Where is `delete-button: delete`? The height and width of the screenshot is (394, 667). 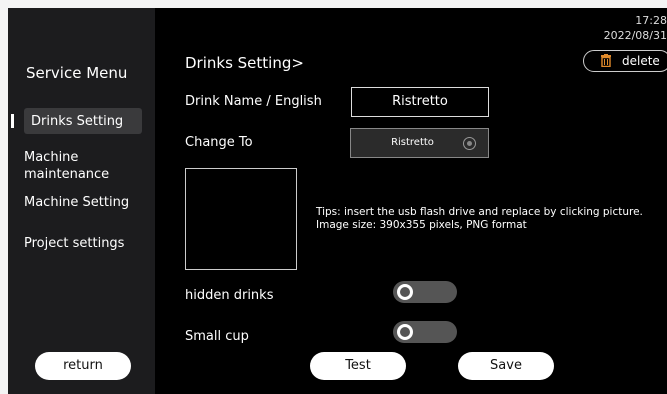
delete-button: delete is located at coordinates (625, 61).